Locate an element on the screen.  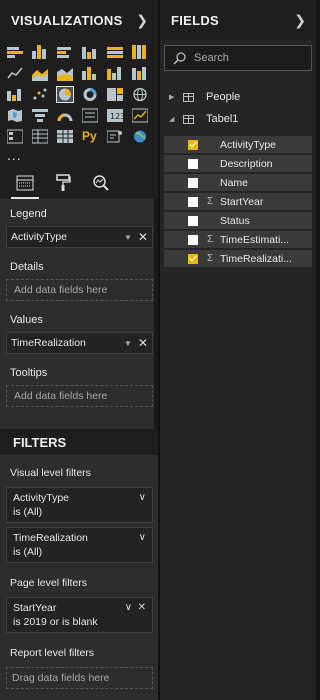
field-status: Status is located at coordinates (238, 220).